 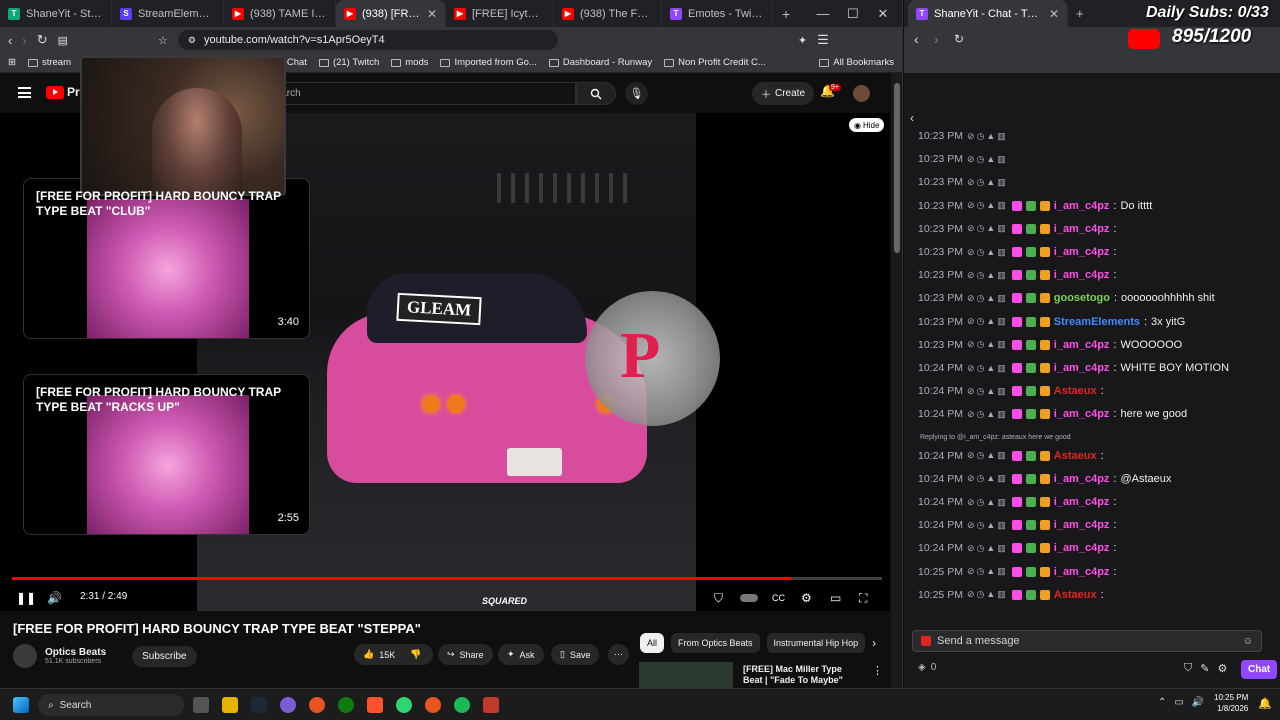 I want to click on taskbar-search: ⌕ Search, so click(x=111, y=705).